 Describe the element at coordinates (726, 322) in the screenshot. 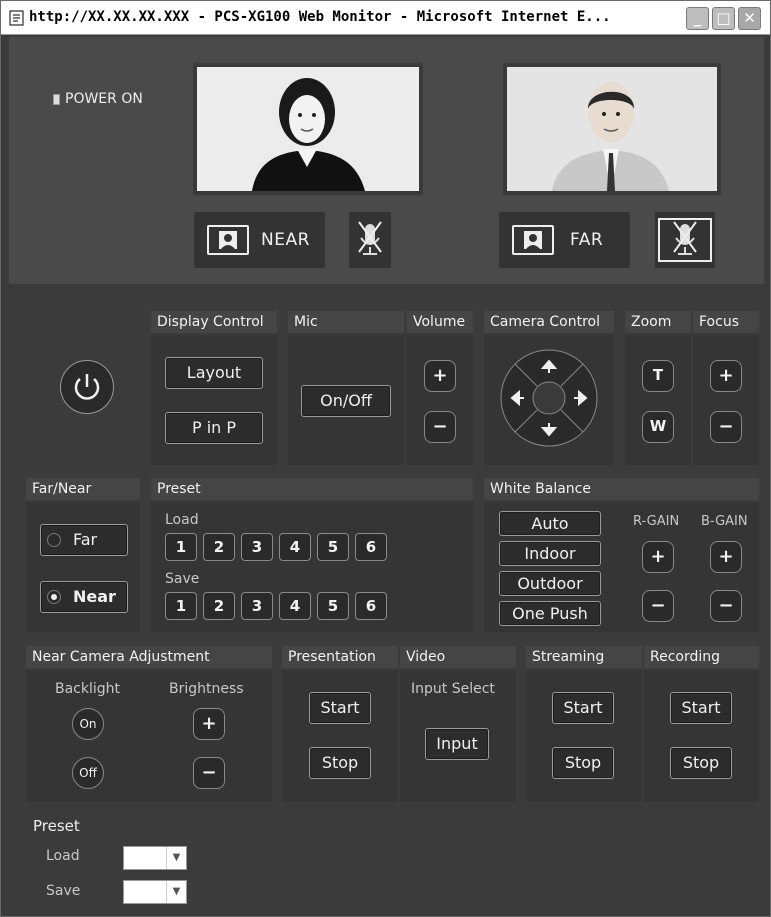

I see `focus-heading: Focus` at that location.